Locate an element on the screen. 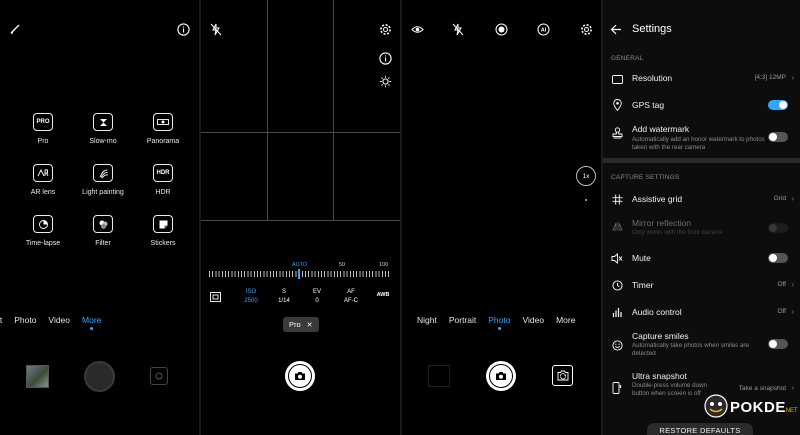  edit-icon is located at coordinates (15, 29).